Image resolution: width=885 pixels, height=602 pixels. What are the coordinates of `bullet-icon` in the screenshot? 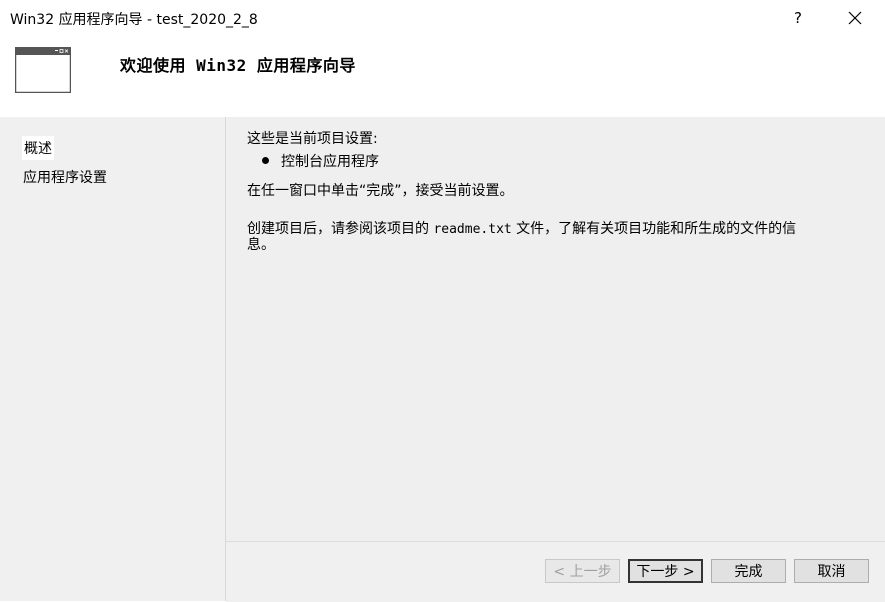 It's located at (265, 160).